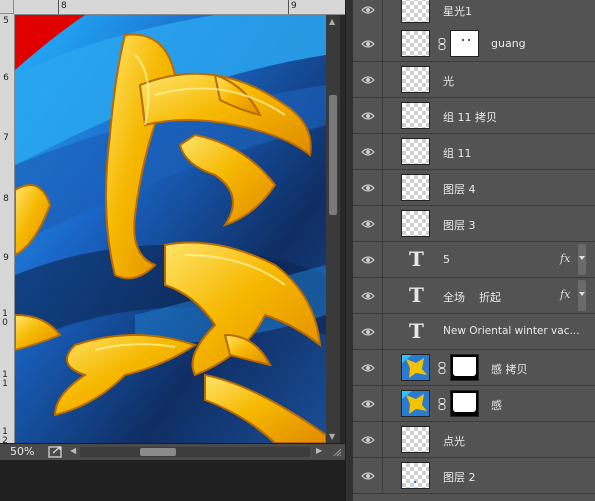 The width and height of the screenshot is (595, 501). Describe the element at coordinates (7, 228) in the screenshot. I see `vertical-ruler: 5 6 7 8 9 1 0 1 1 1 2` at that location.